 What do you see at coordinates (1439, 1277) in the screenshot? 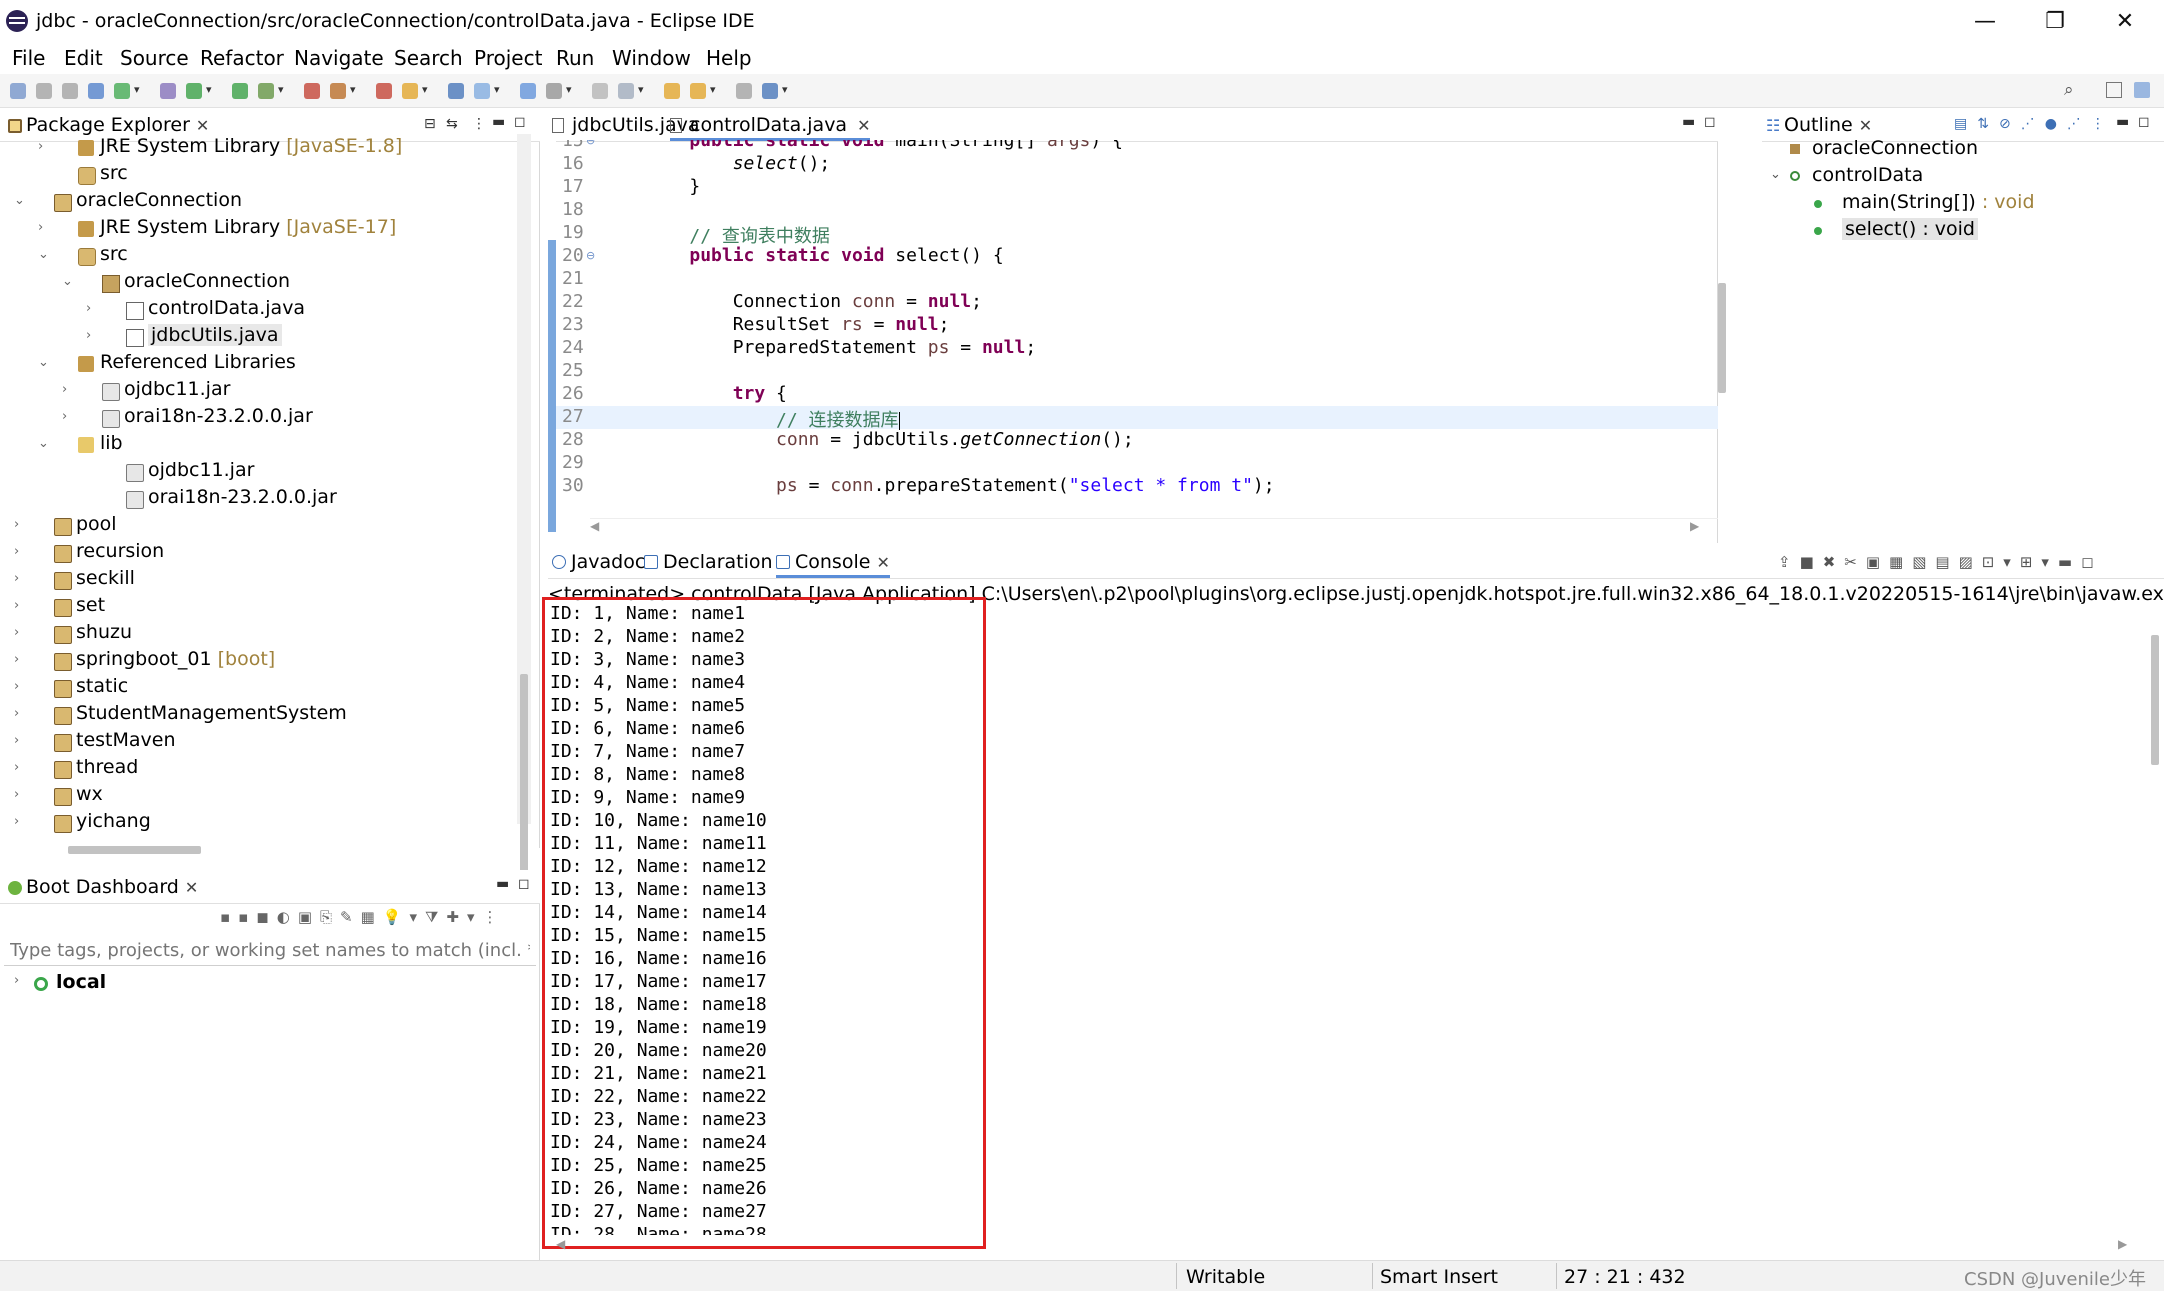
I see `status-insert-mode: Smart Insert` at bounding box center [1439, 1277].